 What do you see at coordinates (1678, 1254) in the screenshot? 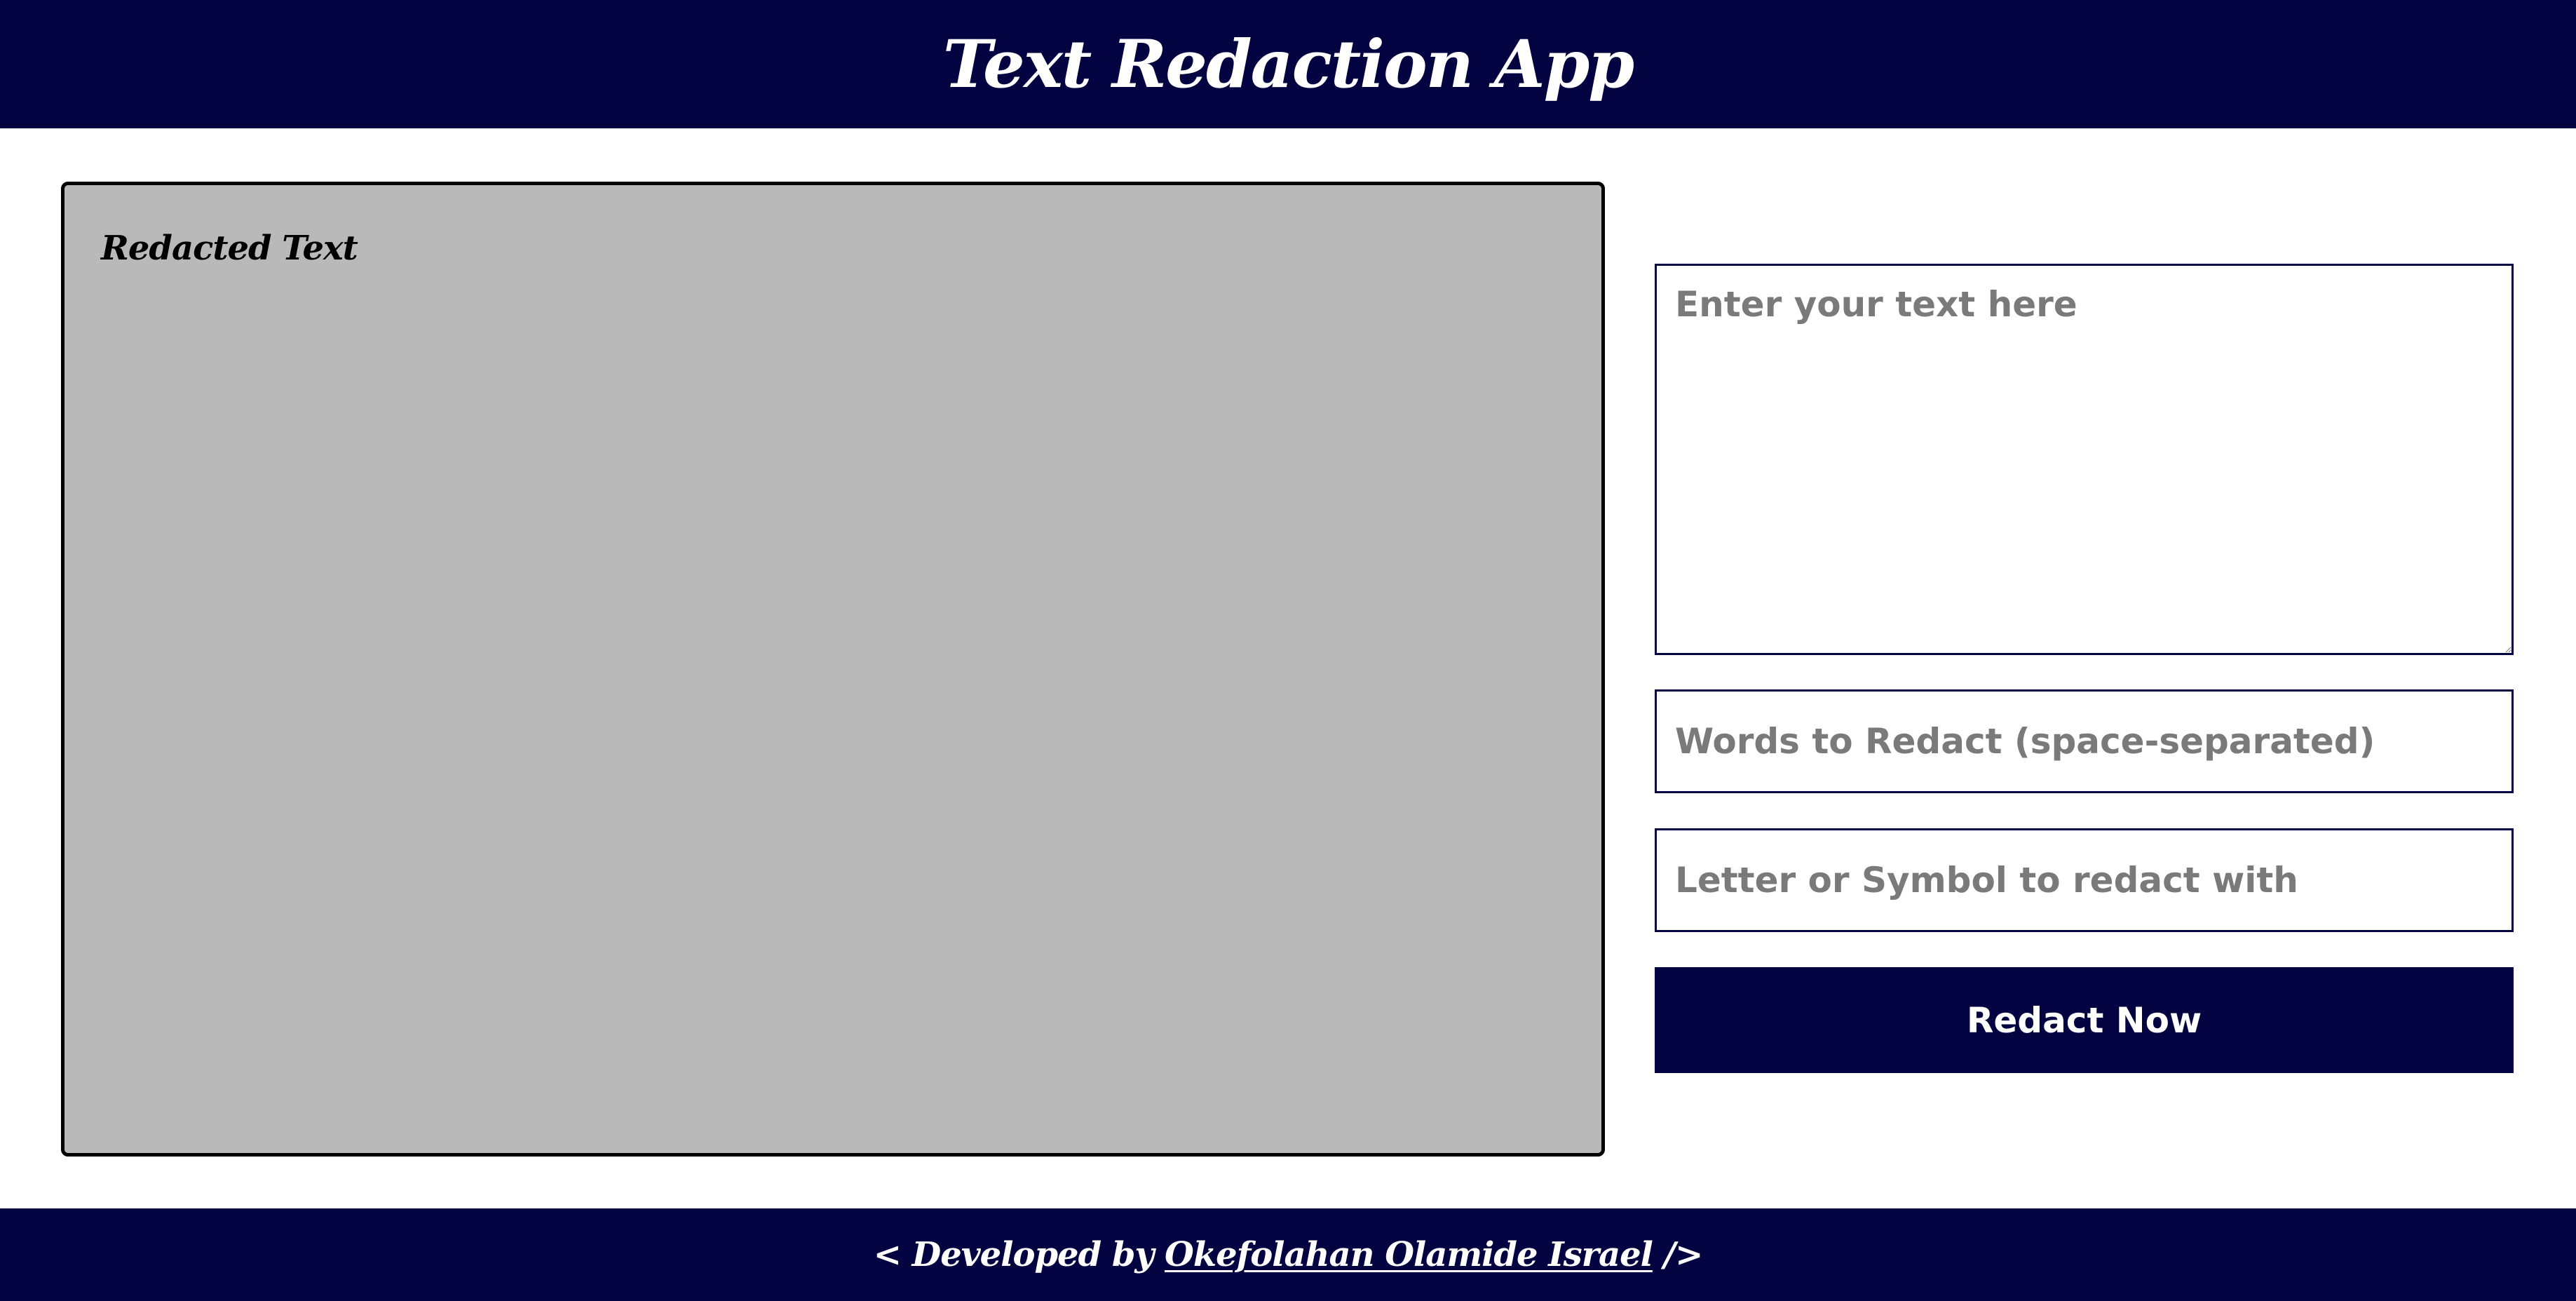
I see `footer-suffix: />` at bounding box center [1678, 1254].